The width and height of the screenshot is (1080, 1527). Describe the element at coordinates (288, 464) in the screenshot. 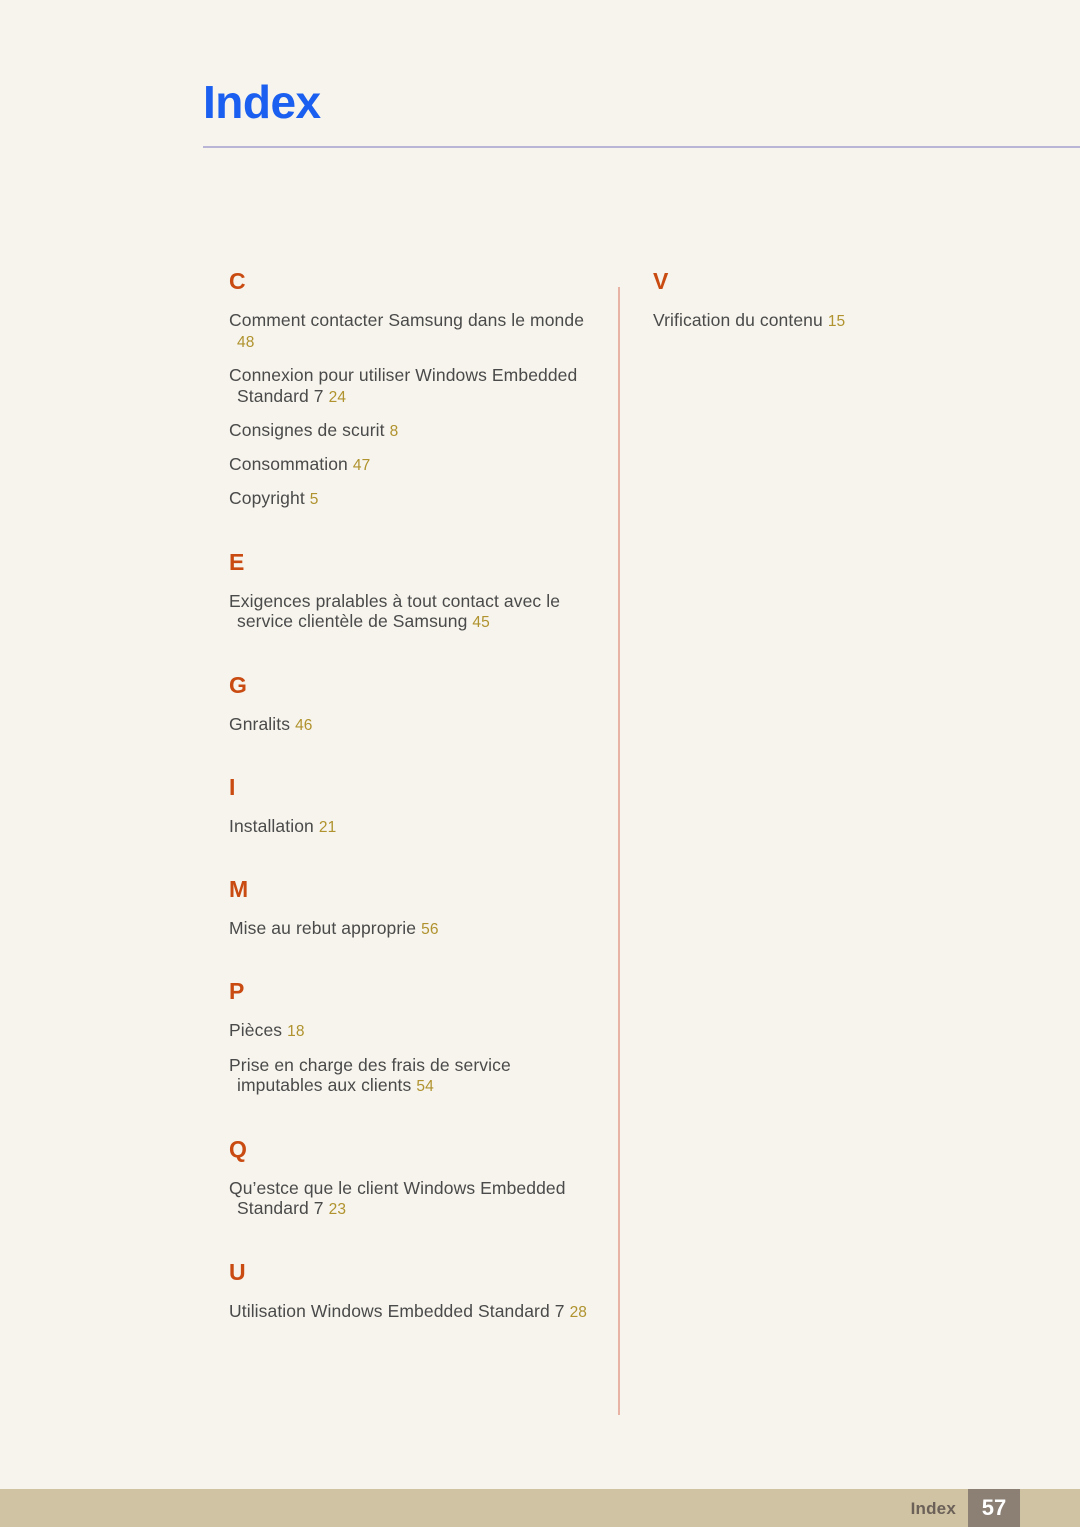

I see `index-entry-text: Consommation` at that location.